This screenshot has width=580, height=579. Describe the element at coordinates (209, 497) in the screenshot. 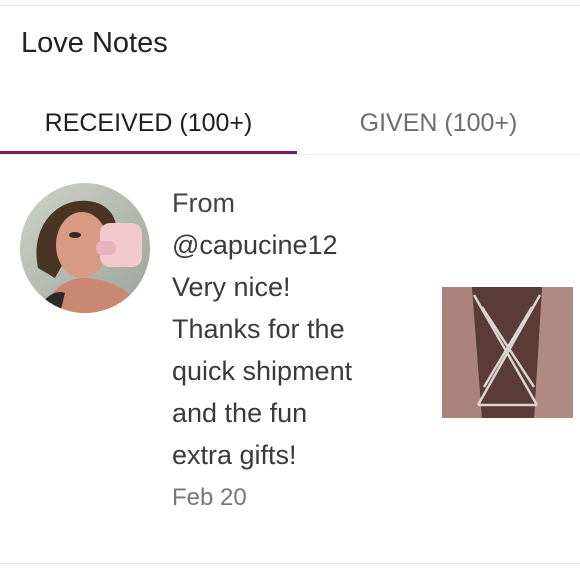

I see `note-date: Feb 20` at that location.